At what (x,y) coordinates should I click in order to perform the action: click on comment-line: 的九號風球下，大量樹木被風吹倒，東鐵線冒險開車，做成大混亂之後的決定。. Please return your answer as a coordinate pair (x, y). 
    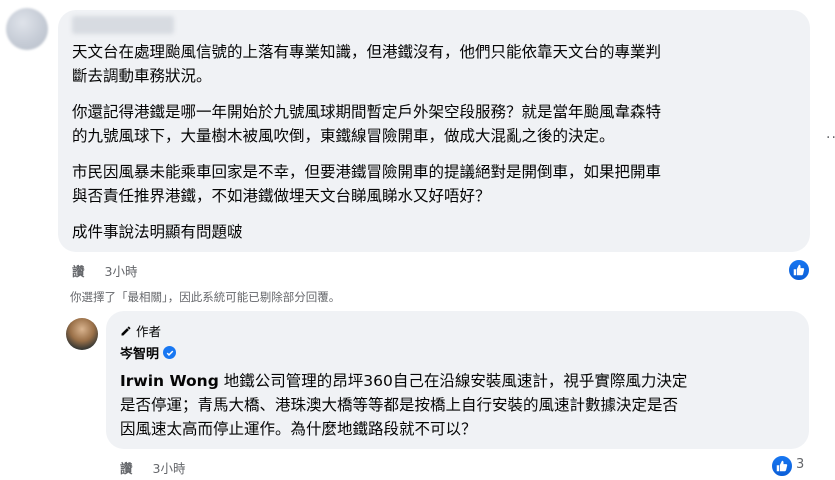
    Looking at the image, I should click on (343, 136).